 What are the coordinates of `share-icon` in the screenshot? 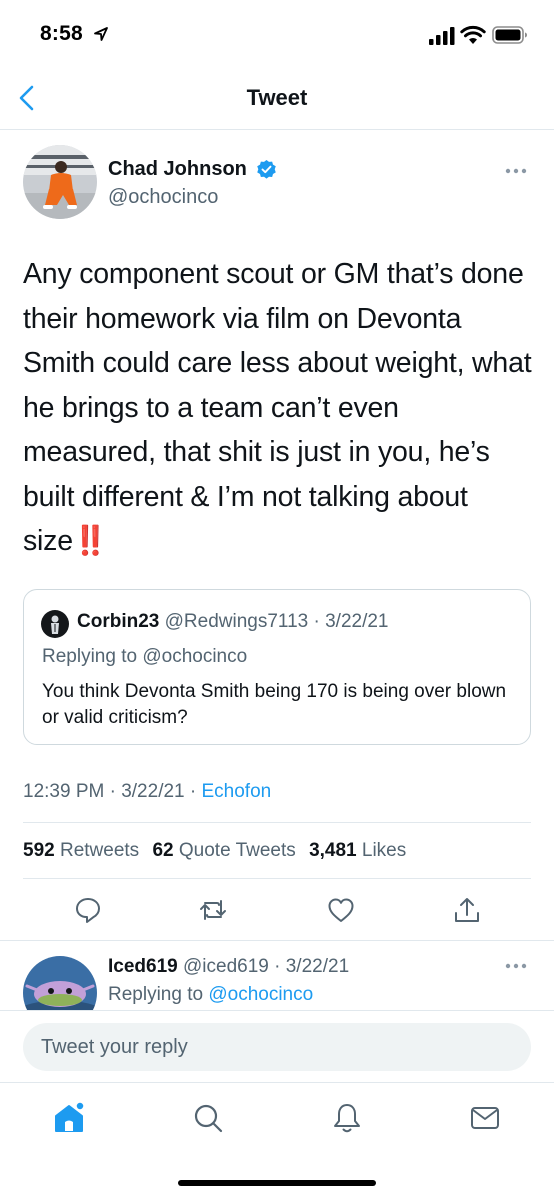 It's located at (467, 910).